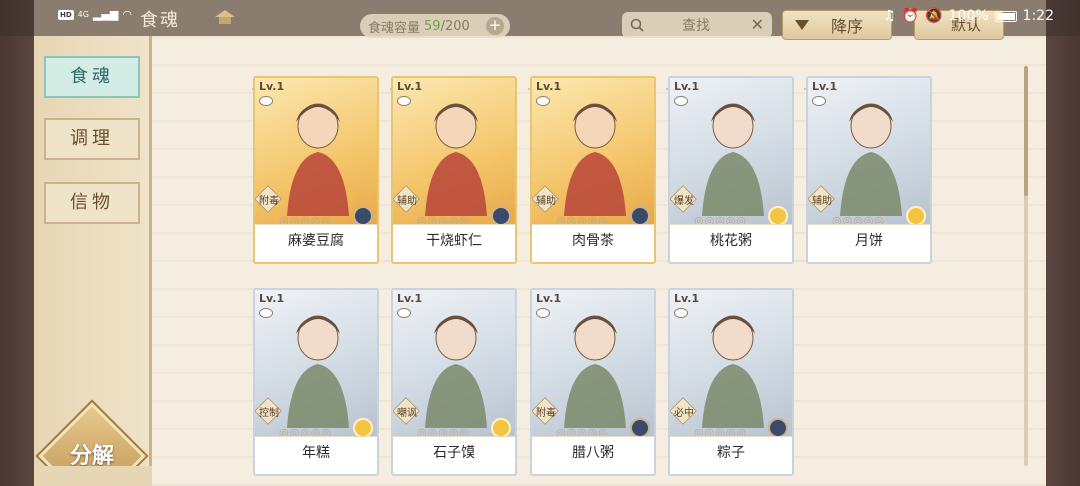  What do you see at coordinates (1063, 243) in the screenshot?
I see `right-frame` at bounding box center [1063, 243].